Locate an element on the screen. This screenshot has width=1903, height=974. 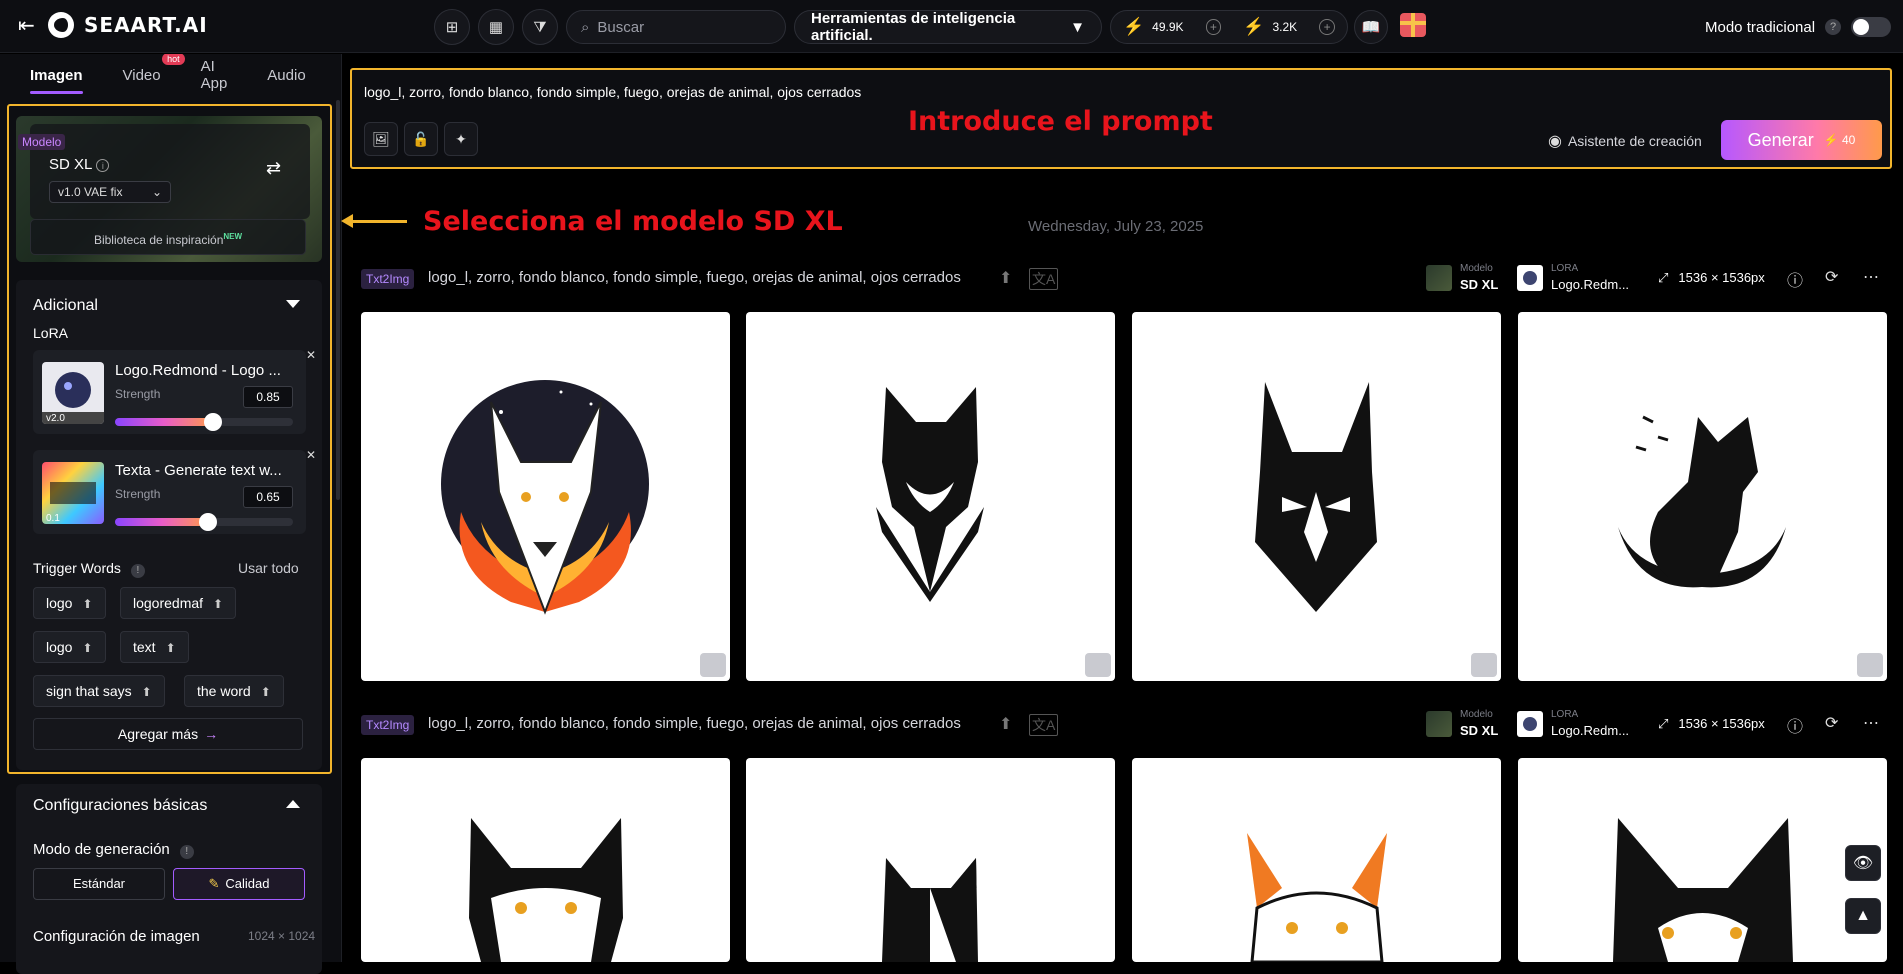
hot-badge: hot is located at coordinates (173, 59).